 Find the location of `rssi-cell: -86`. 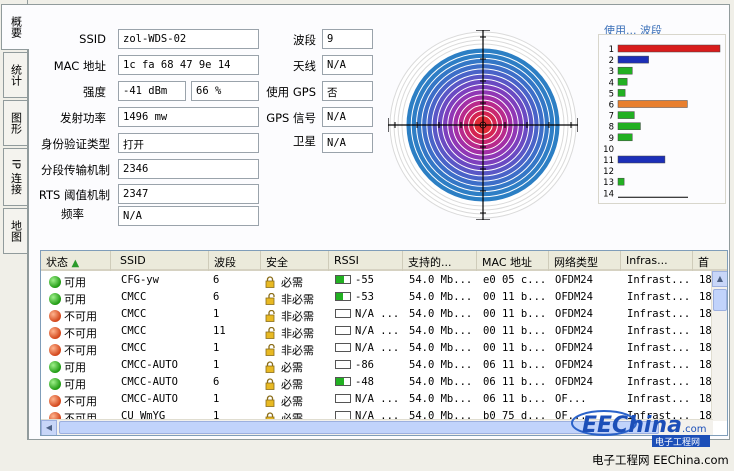

rssi-cell: -86 is located at coordinates (367, 365).